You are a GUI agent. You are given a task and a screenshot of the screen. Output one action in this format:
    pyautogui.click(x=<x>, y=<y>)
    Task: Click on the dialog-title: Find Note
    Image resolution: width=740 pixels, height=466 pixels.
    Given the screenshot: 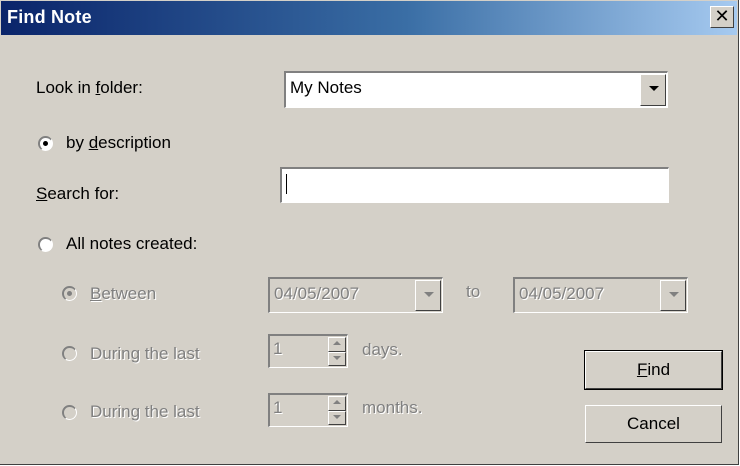 What is the action you would take?
    pyautogui.click(x=49, y=17)
    